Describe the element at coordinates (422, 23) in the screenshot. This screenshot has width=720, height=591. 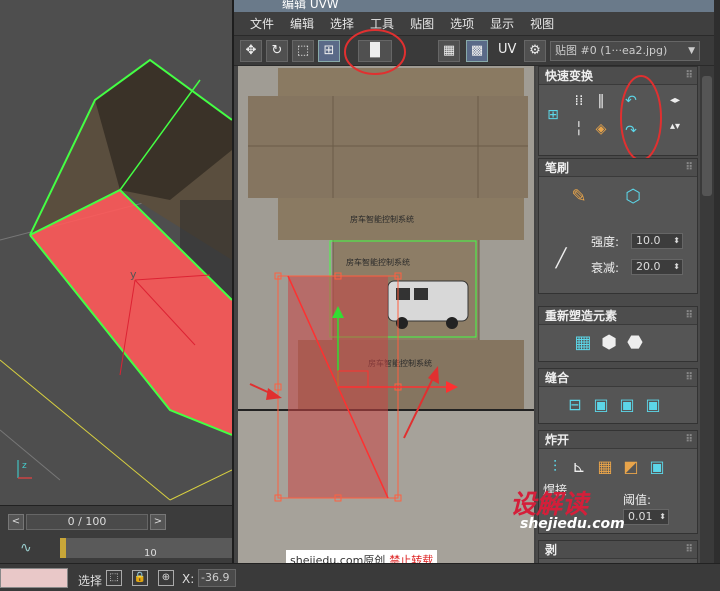
I see `menu-mapping: 贴图` at that location.